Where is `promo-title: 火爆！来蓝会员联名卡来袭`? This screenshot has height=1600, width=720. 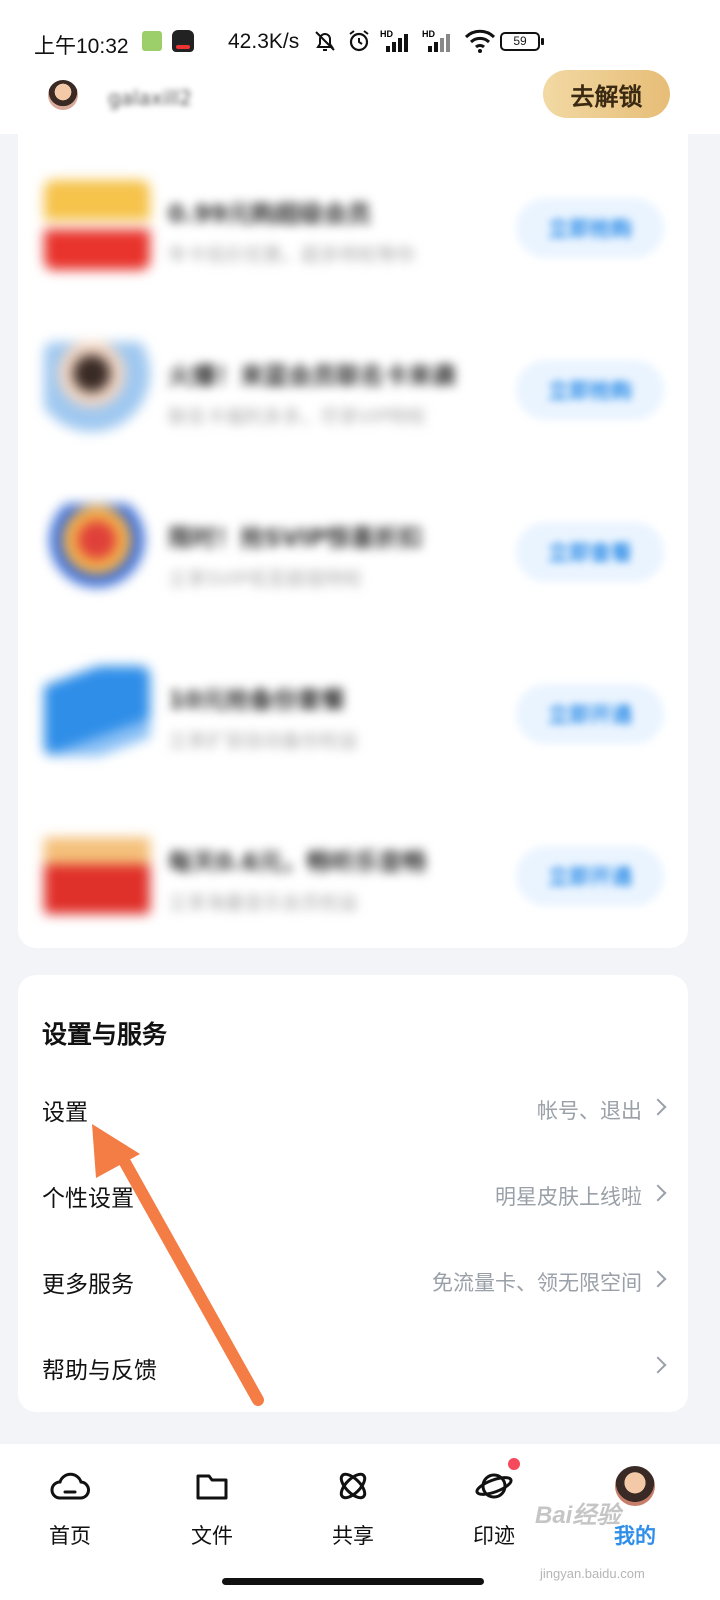
promo-title: 火爆！来蓝会员联名卡来袭 is located at coordinates (312, 376).